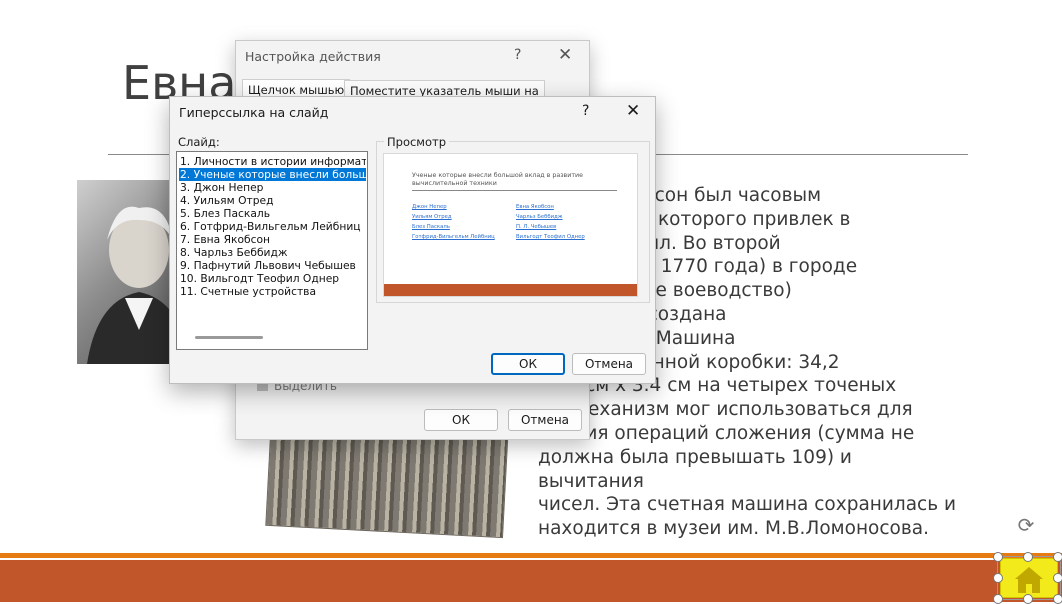  What do you see at coordinates (531, 581) in the screenshot?
I see `footer-bar` at bounding box center [531, 581].